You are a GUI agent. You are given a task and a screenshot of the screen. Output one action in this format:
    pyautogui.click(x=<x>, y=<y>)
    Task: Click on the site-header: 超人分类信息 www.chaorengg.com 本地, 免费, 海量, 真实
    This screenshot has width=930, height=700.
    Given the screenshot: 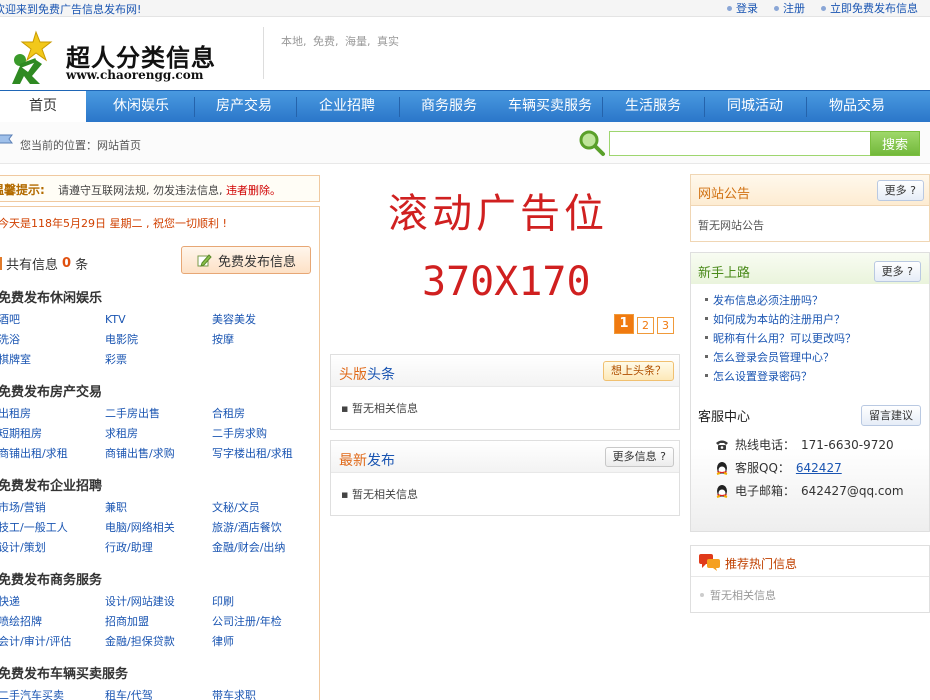 What is the action you would take?
    pyautogui.click(x=465, y=54)
    